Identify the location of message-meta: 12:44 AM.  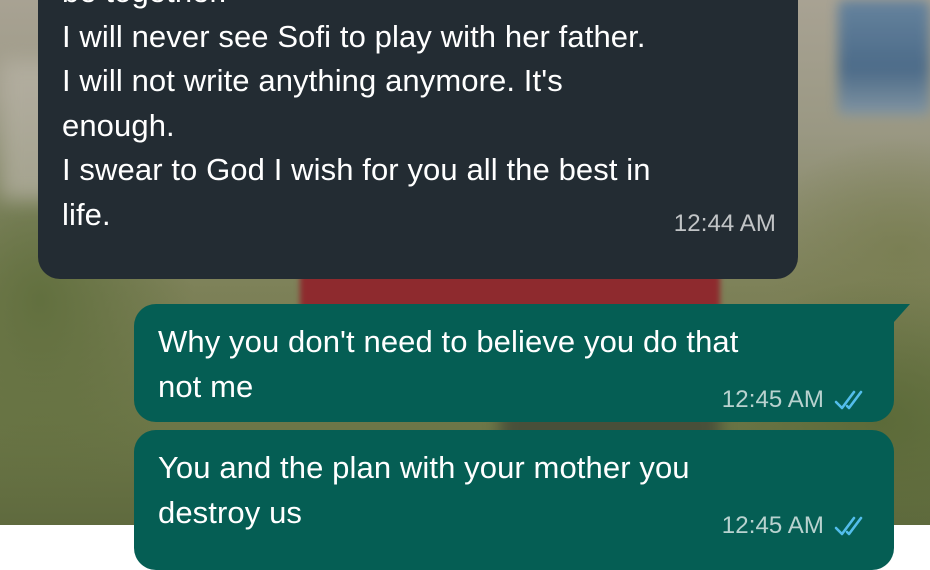
(725, 224).